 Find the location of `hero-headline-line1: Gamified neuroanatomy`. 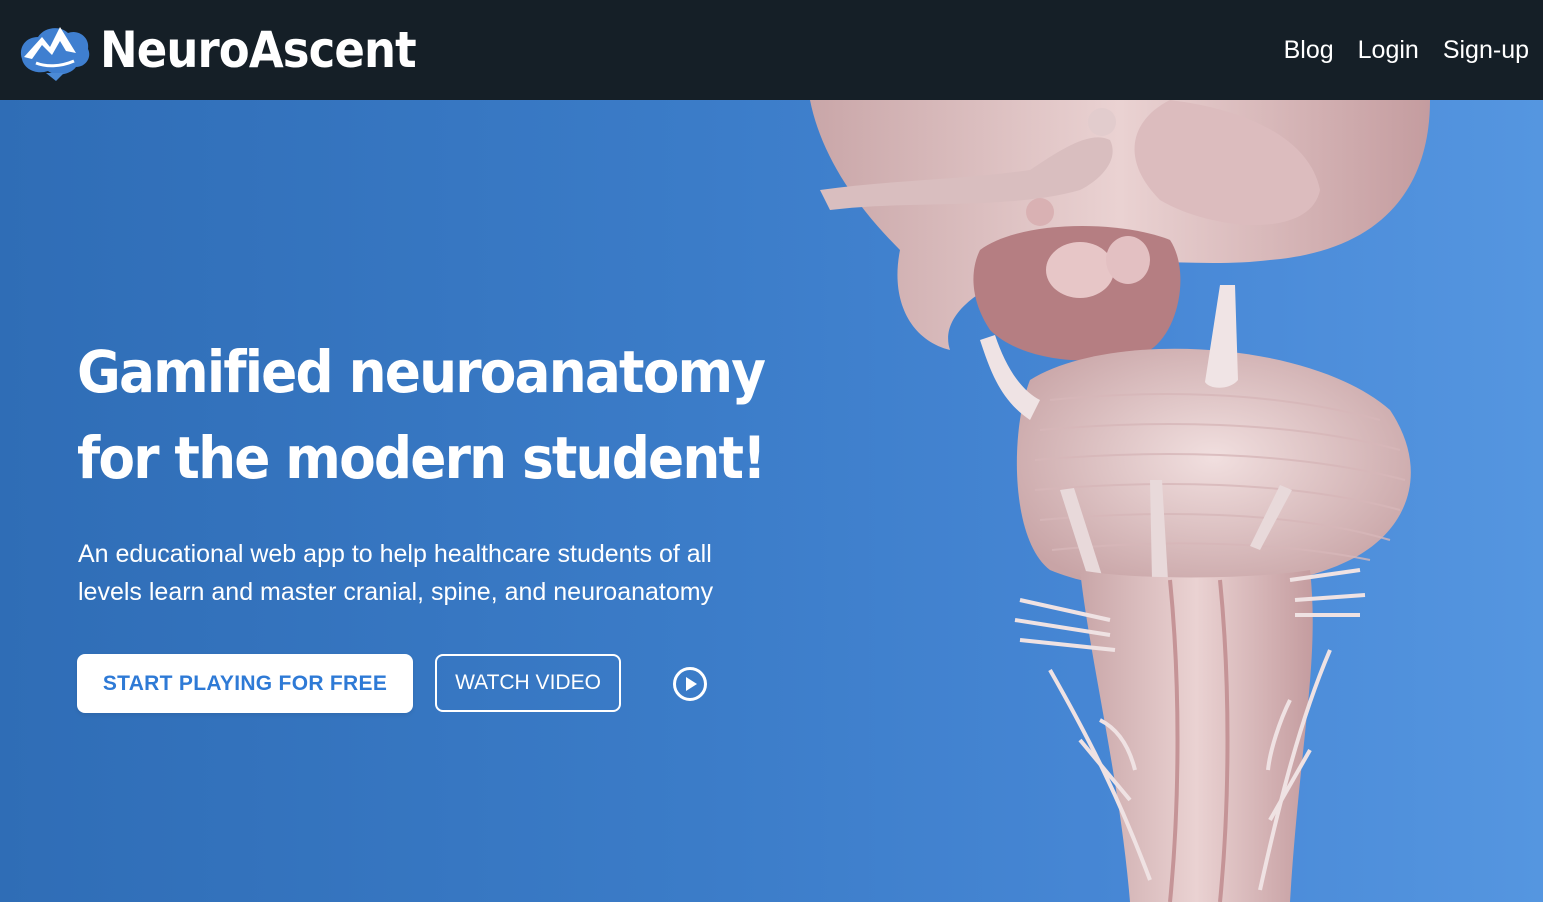

hero-headline-line1: Gamified neuroanatomy is located at coordinates (421, 371).